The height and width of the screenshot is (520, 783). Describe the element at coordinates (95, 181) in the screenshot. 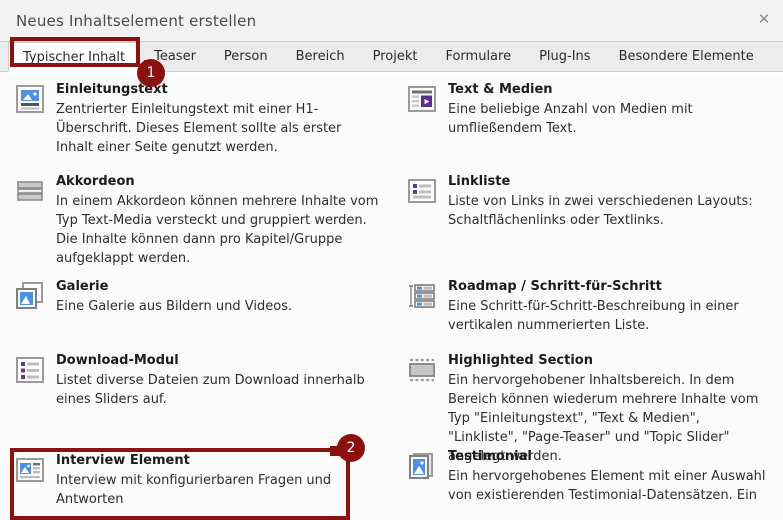

I see `item-title: Akkordeon` at that location.